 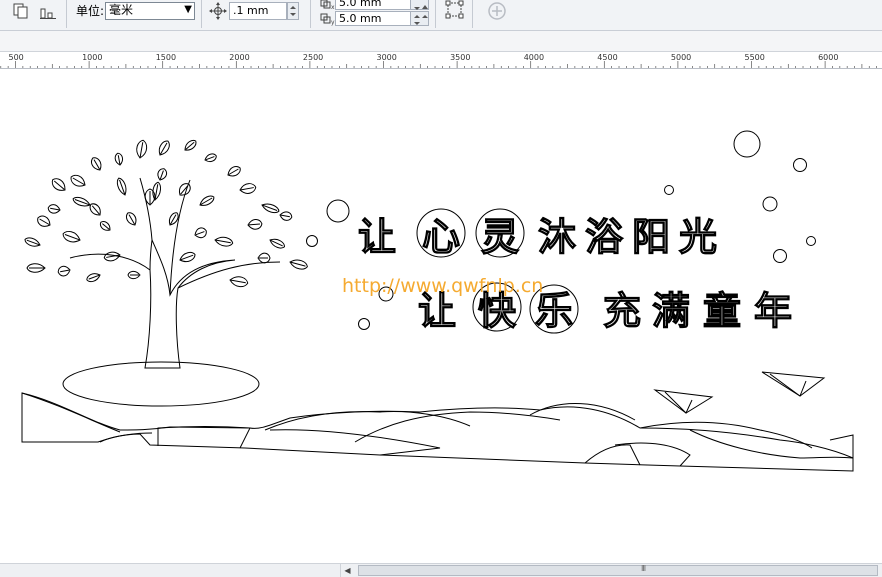 What do you see at coordinates (437, 432) in the screenshot?
I see `ground-hills` at bounding box center [437, 432].